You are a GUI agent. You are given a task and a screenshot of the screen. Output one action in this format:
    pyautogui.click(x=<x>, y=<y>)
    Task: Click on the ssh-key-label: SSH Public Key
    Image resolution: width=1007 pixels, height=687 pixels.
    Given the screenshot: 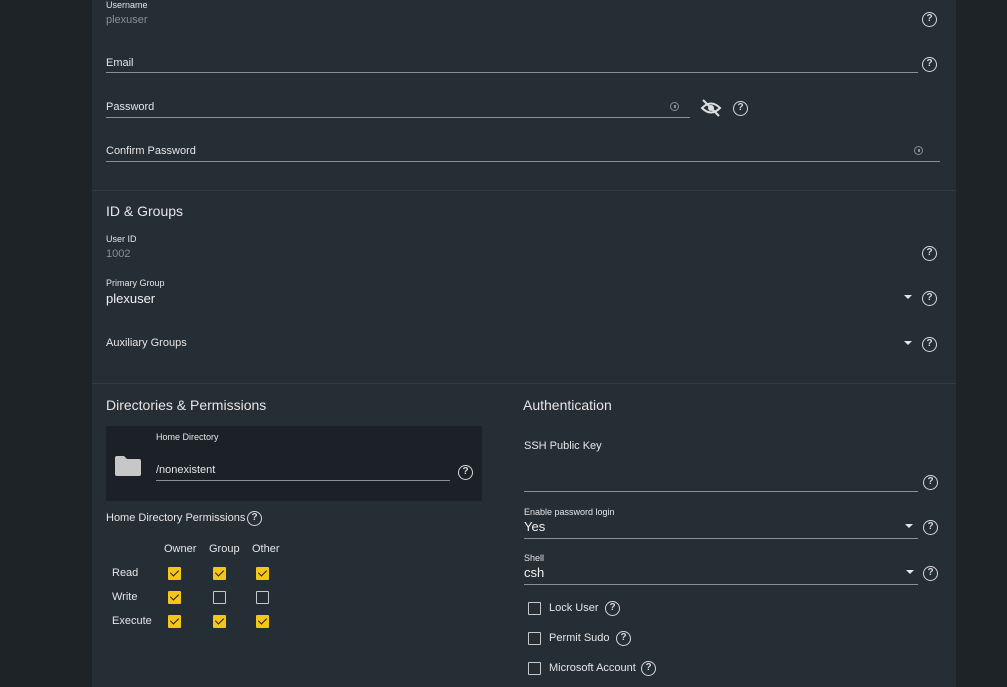 What is the action you would take?
    pyautogui.click(x=563, y=446)
    